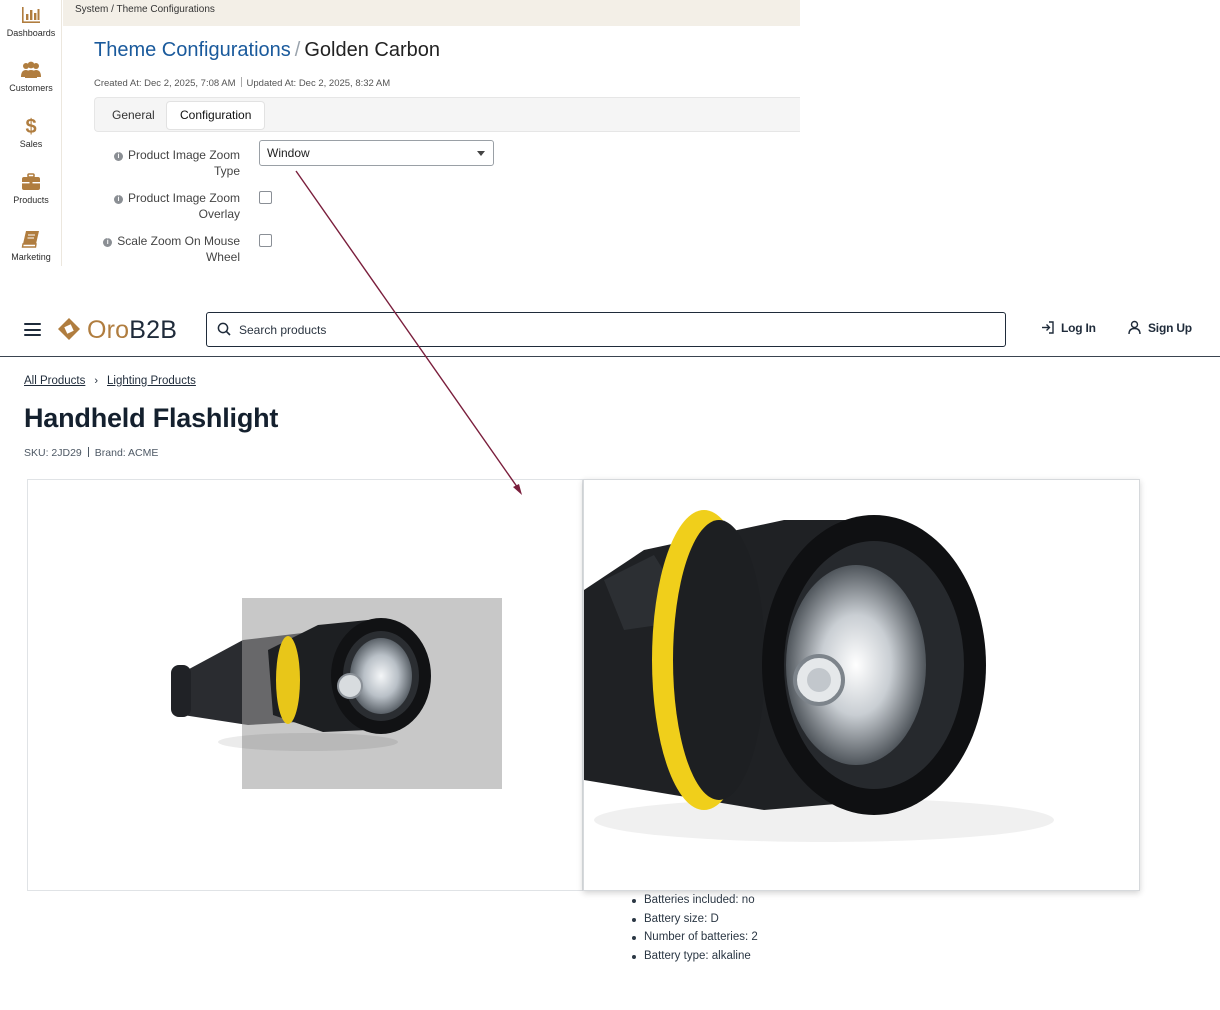 This screenshot has width=1220, height=1010. I want to click on search-input, so click(609, 329).